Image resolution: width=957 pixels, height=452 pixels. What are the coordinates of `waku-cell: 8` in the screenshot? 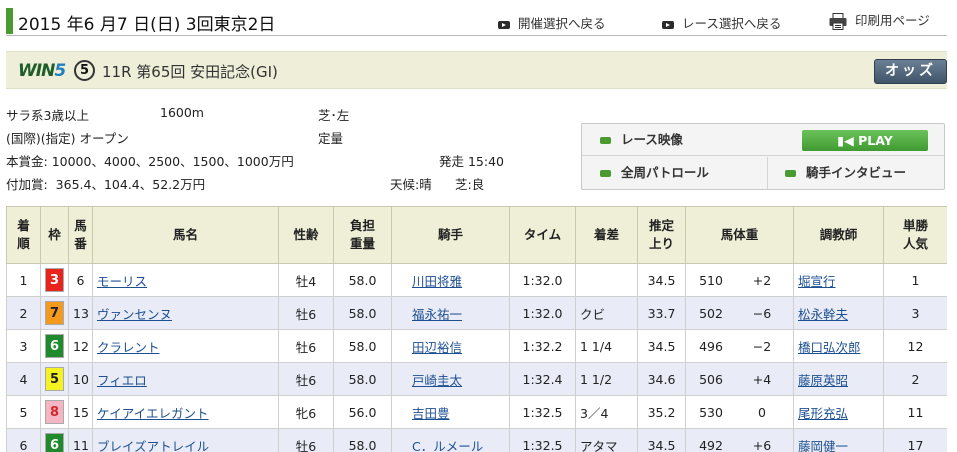 It's located at (54, 412).